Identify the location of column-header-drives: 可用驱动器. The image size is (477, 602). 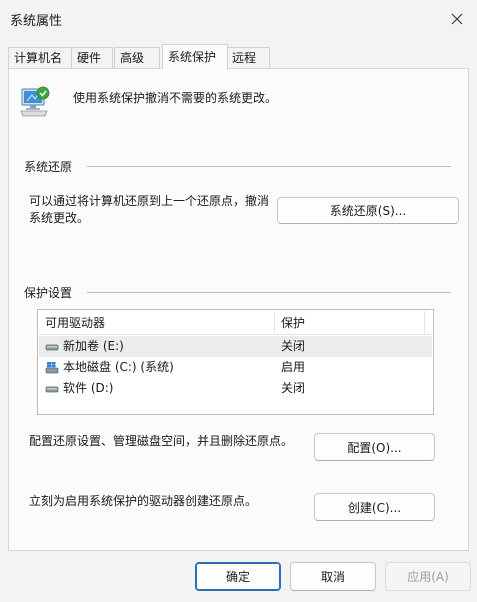
(157, 323).